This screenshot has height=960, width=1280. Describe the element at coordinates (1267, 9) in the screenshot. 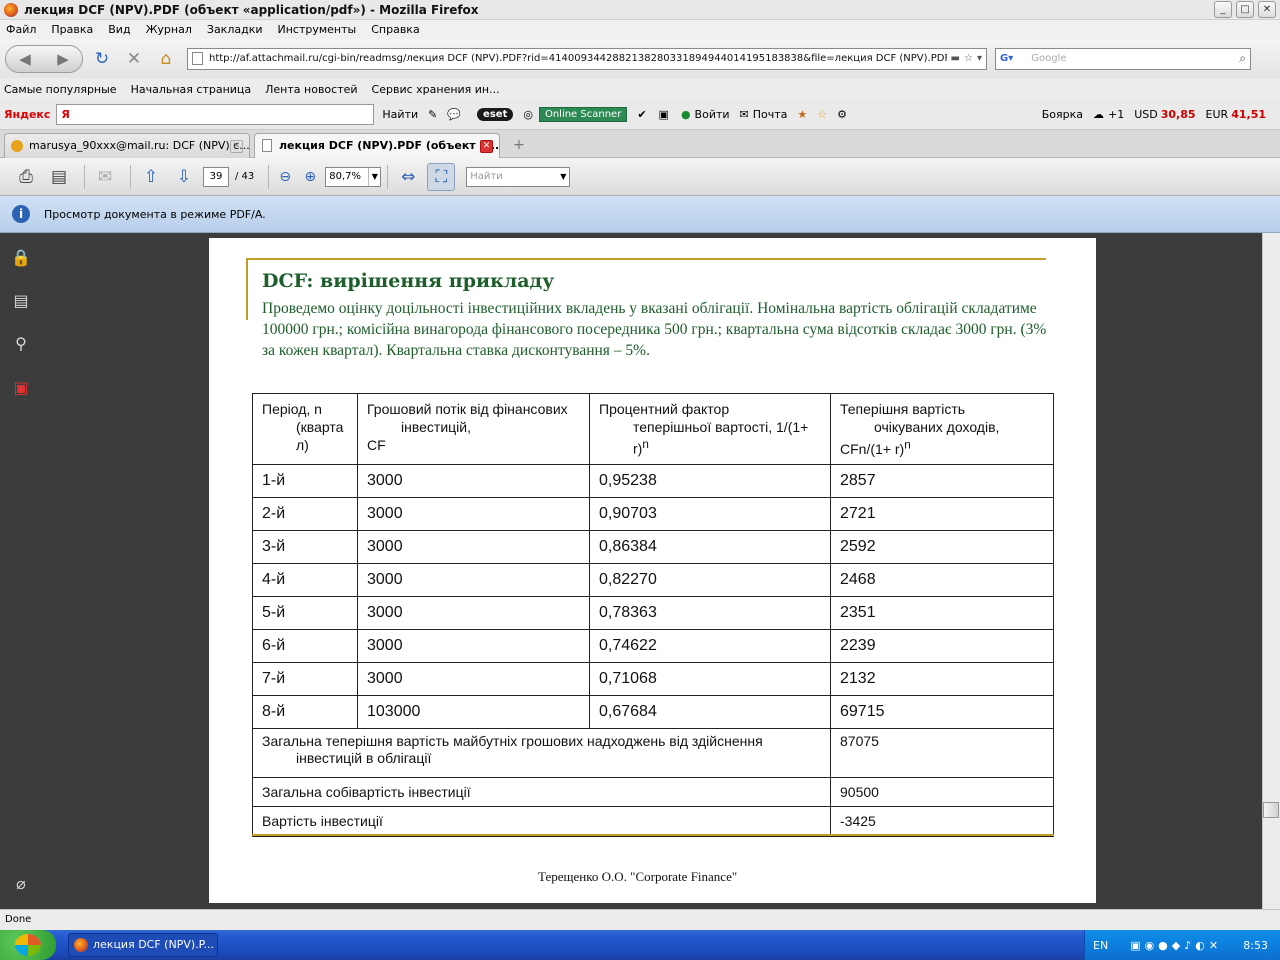

I see `close-button: ✕` at that location.